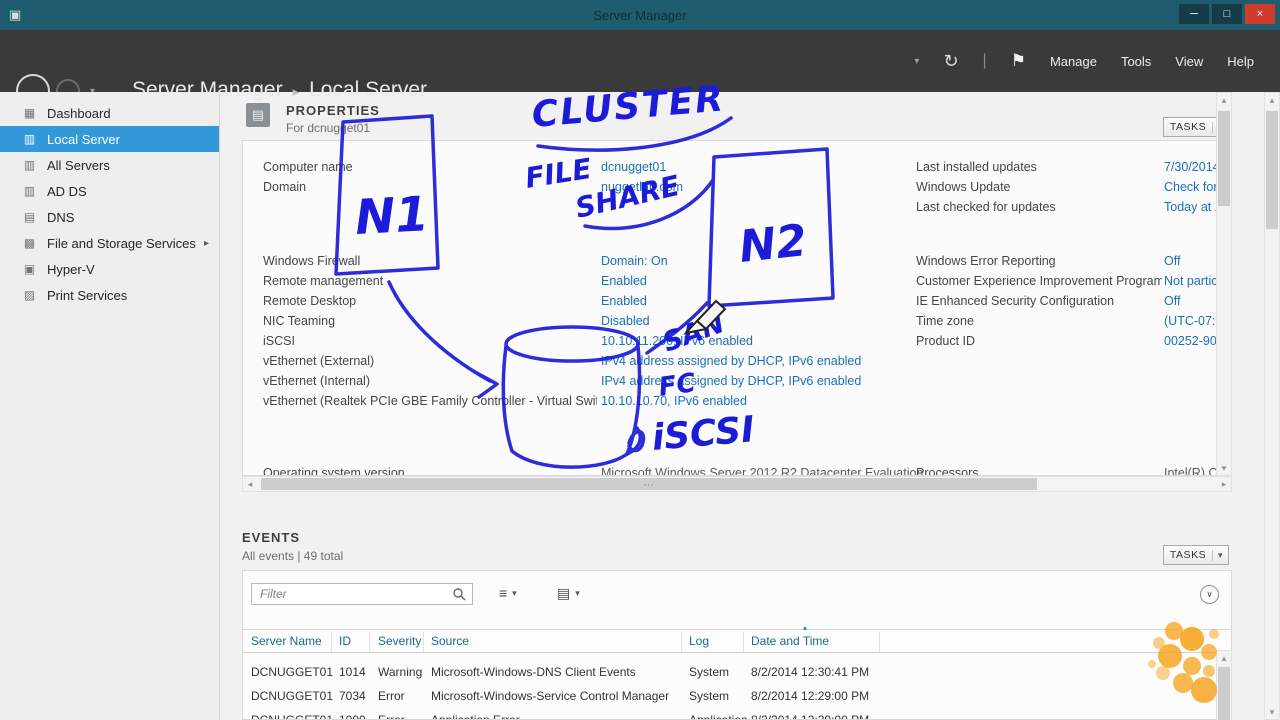 This screenshot has width=1280, height=720. What do you see at coordinates (640, 15) in the screenshot?
I see `window-titlebar: ▣ Server Manager ─ □ ×` at bounding box center [640, 15].